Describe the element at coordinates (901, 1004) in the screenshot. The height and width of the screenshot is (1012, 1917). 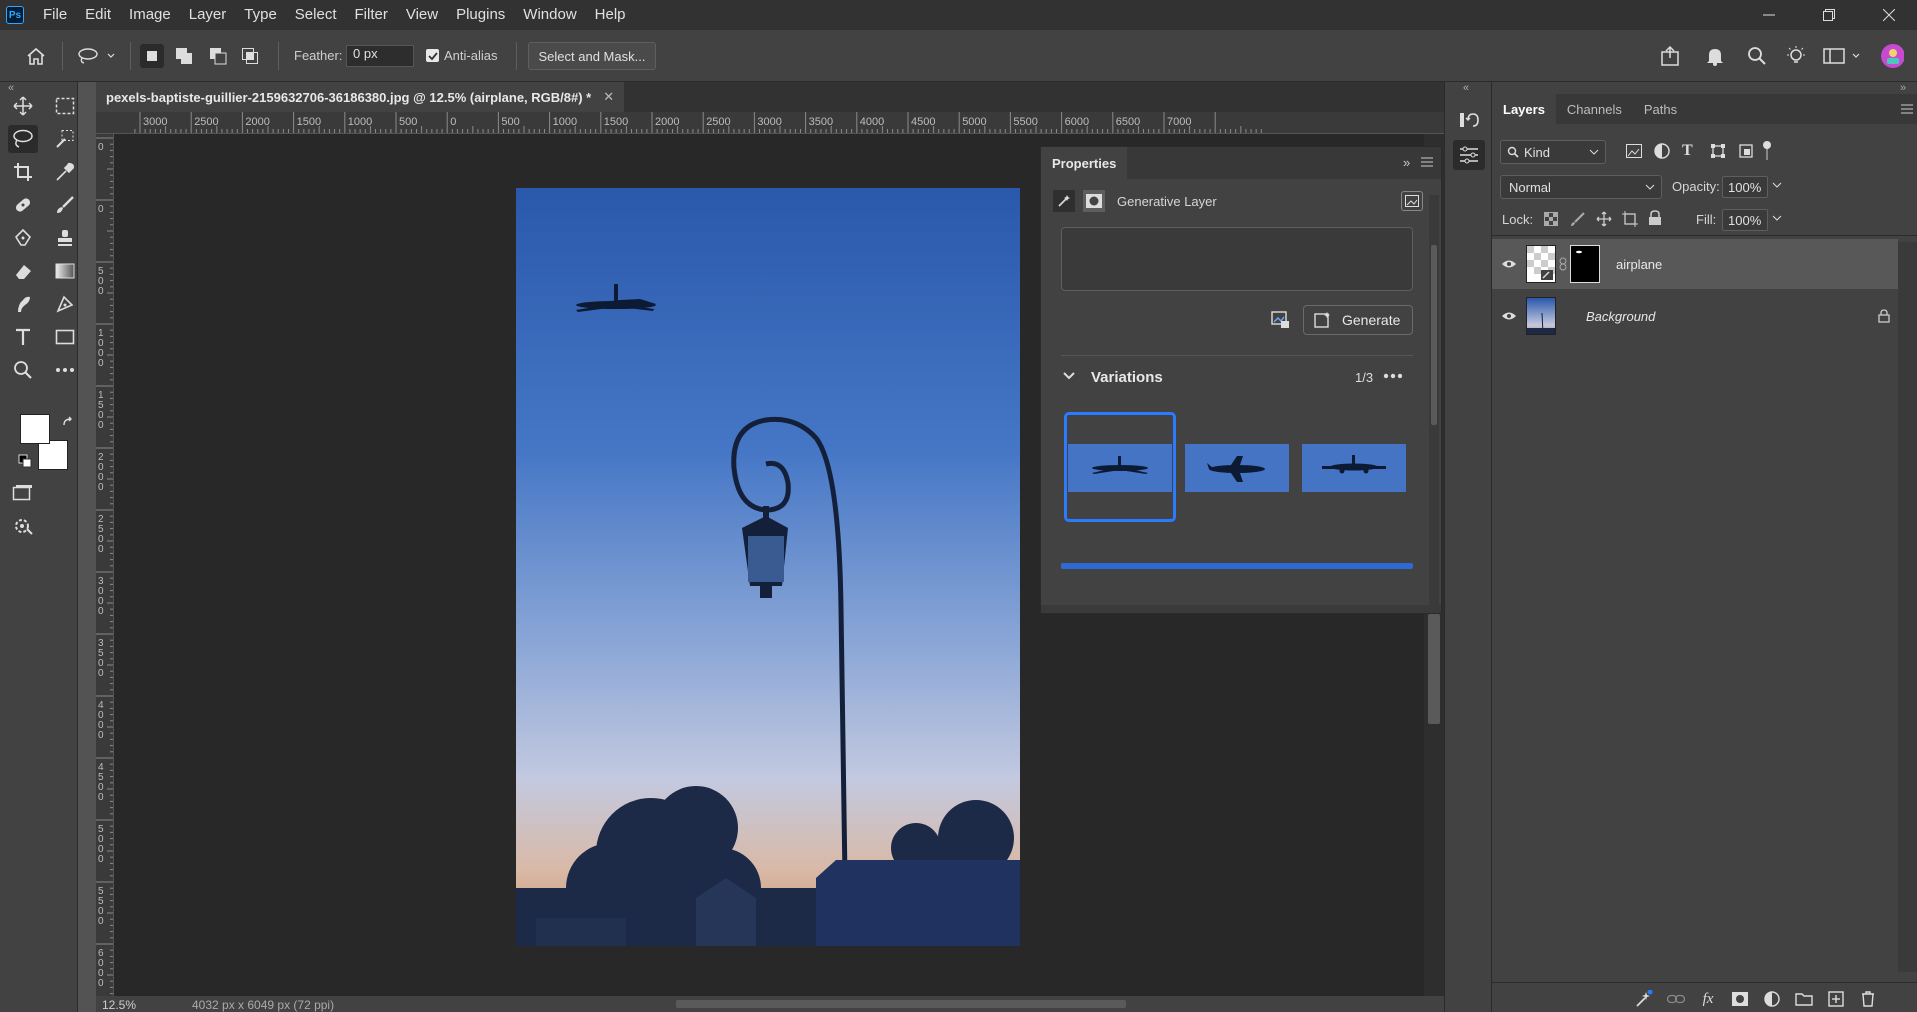
I see `canvas-hscroll-thumb` at that location.